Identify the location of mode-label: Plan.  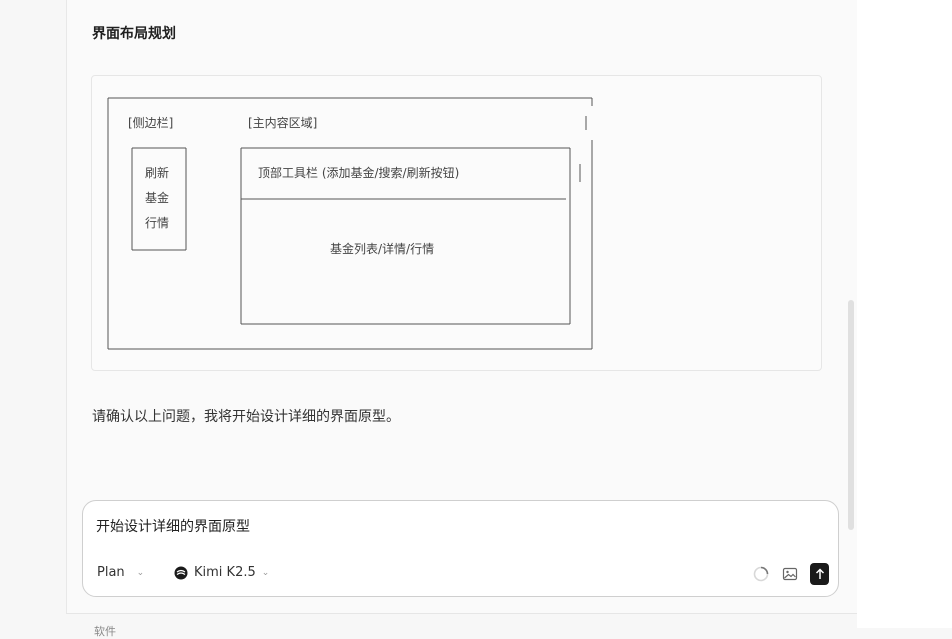
(111, 572).